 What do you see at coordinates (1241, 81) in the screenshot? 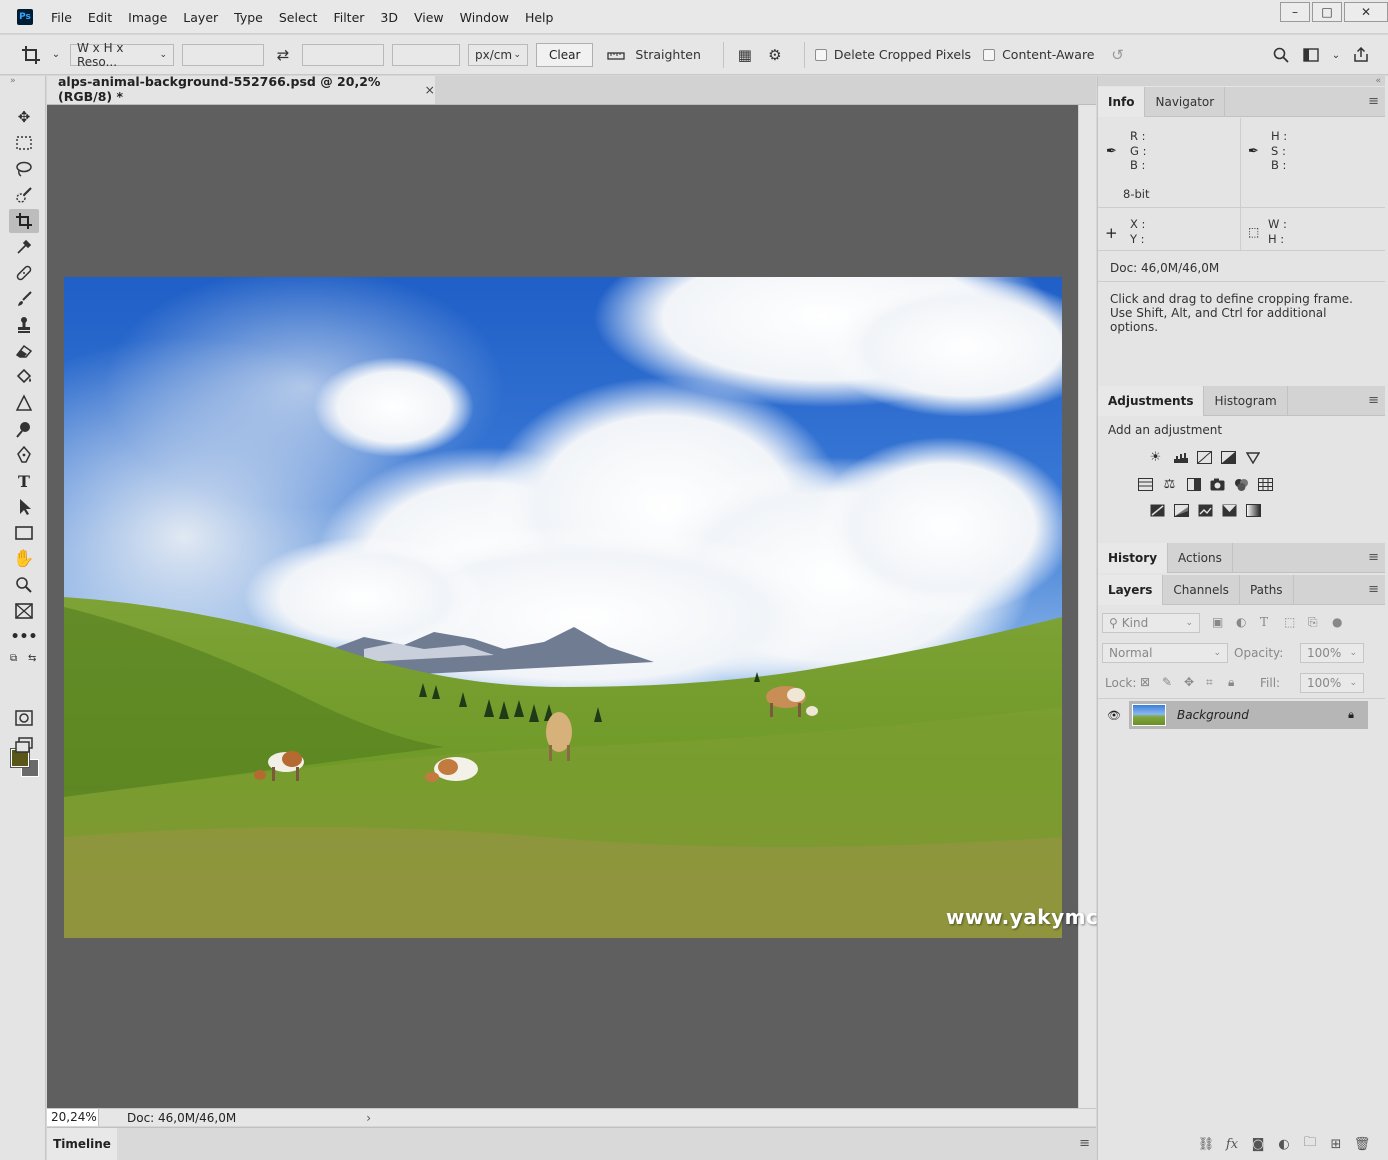
I see `collapse-panels-icon: «` at bounding box center [1241, 81].